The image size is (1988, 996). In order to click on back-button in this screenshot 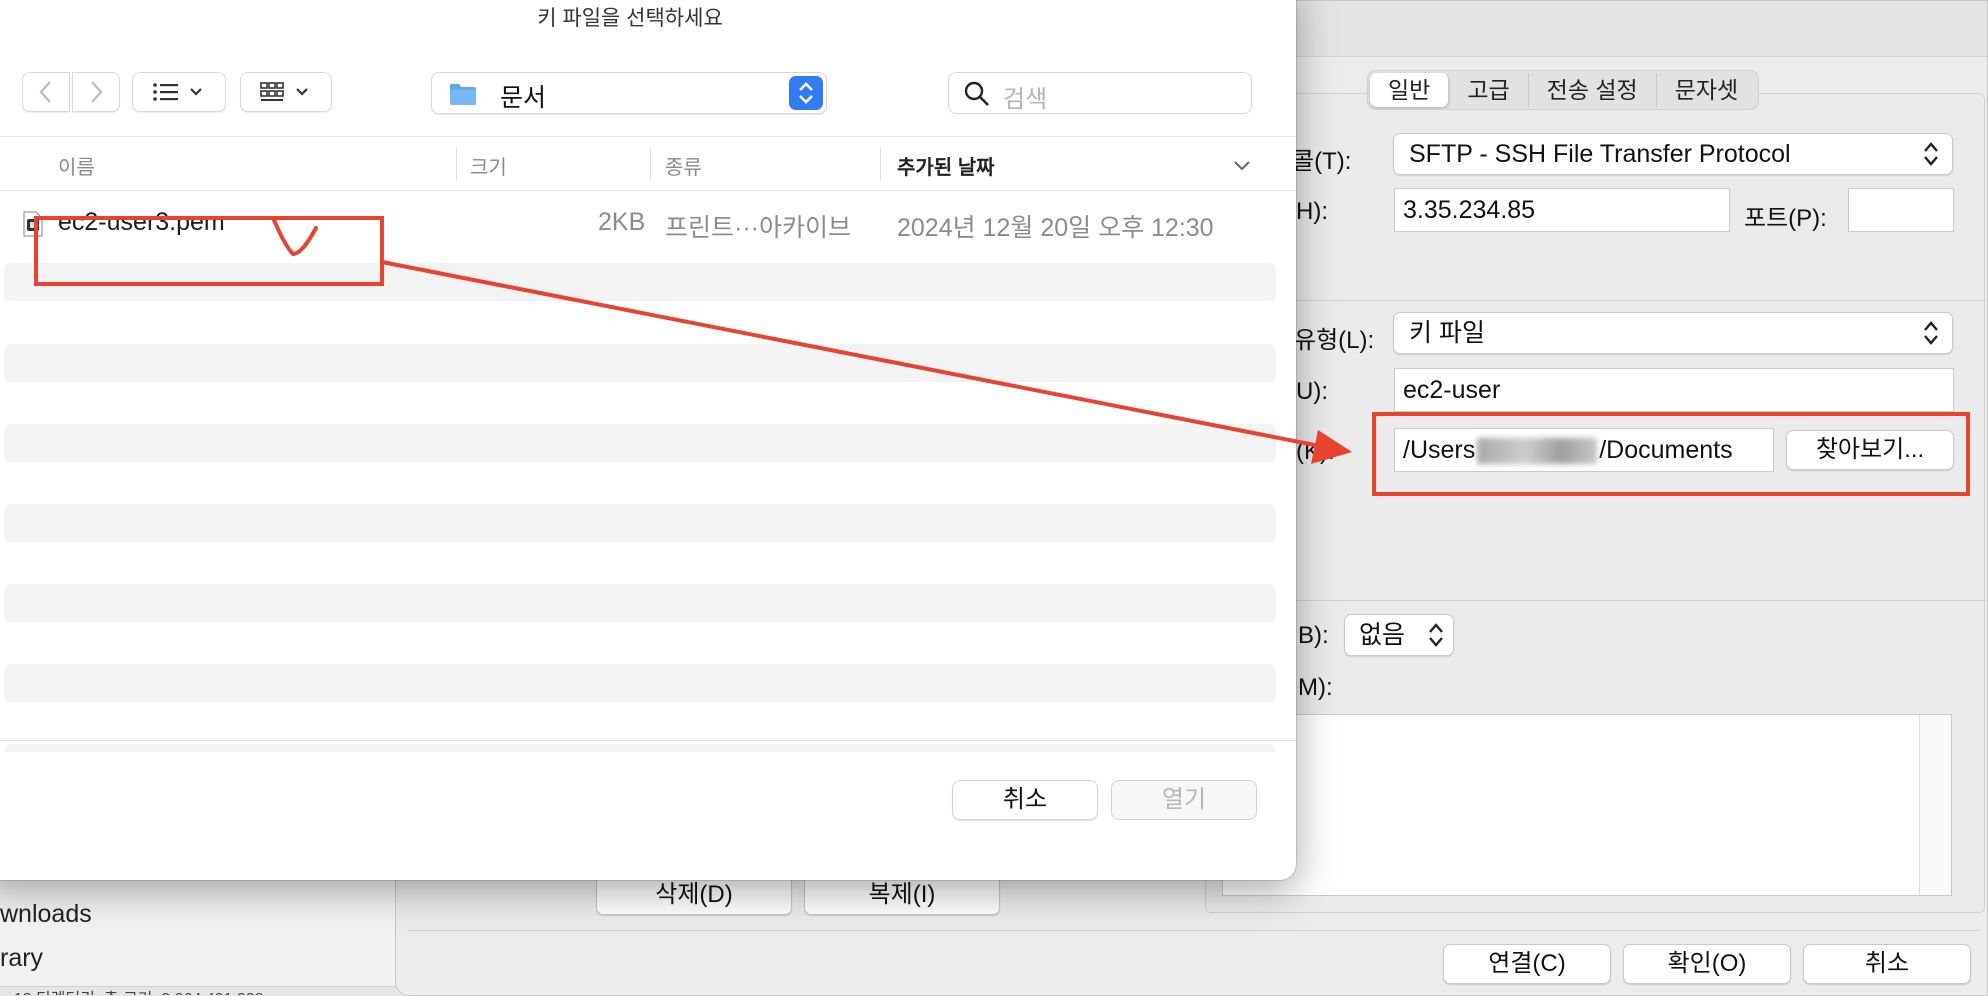, I will do `click(46, 92)`.